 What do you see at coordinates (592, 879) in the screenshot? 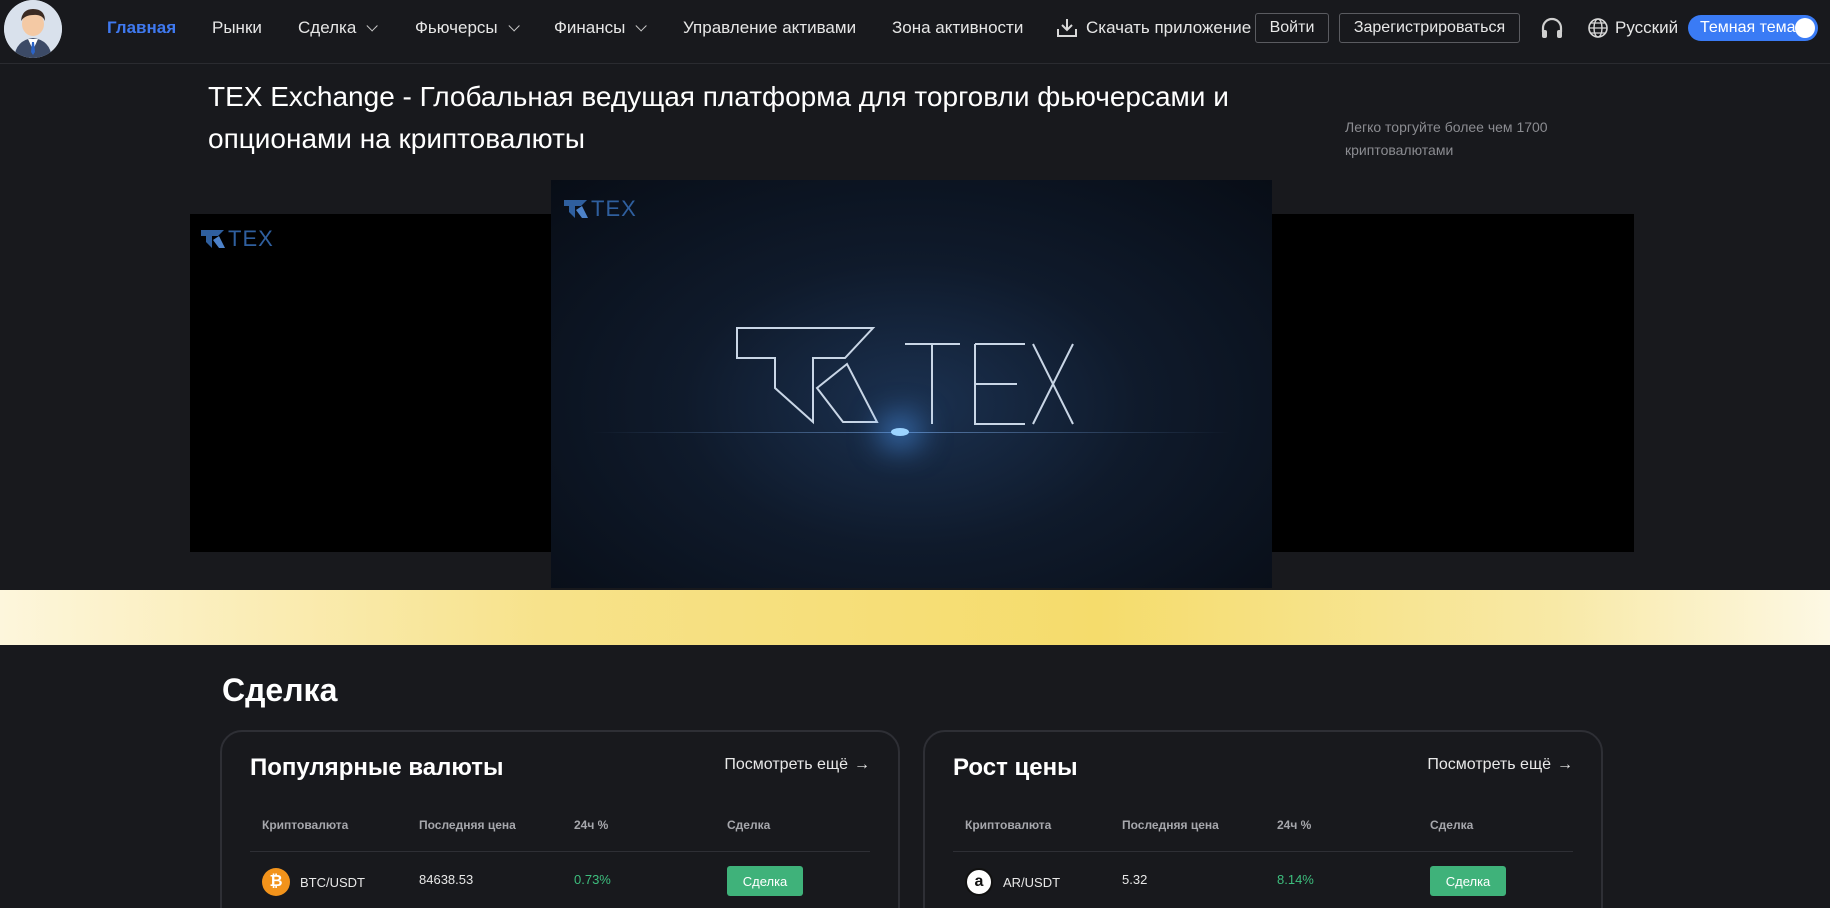
I see `change-percent: 0.73%` at bounding box center [592, 879].